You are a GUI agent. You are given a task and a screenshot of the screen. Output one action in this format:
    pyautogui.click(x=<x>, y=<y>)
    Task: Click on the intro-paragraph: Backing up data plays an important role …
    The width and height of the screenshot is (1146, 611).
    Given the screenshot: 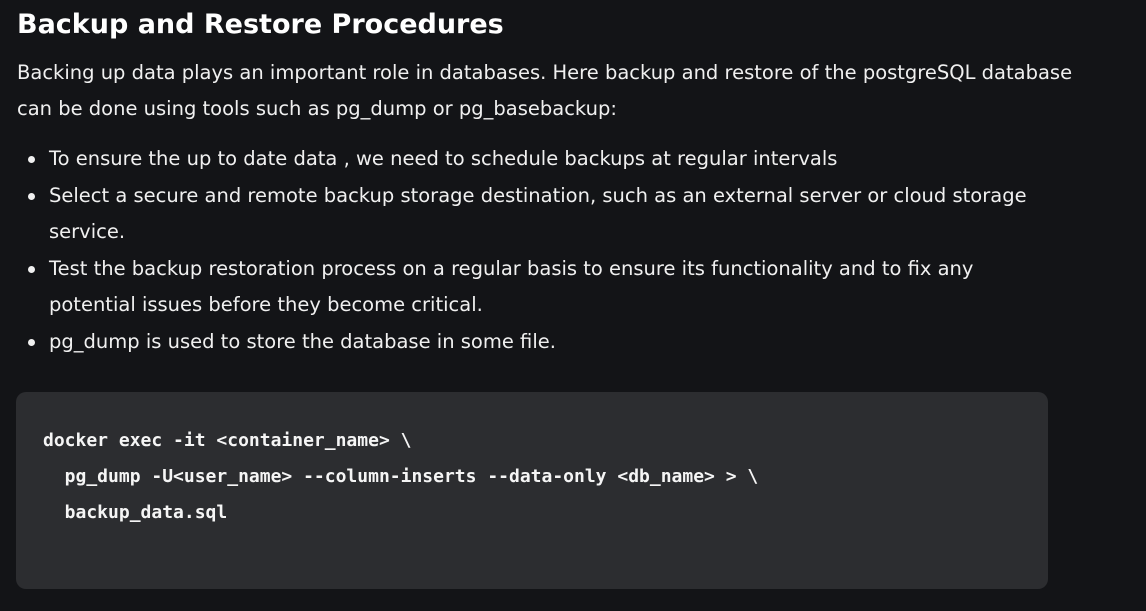 What is the action you would take?
    pyautogui.click(x=545, y=90)
    